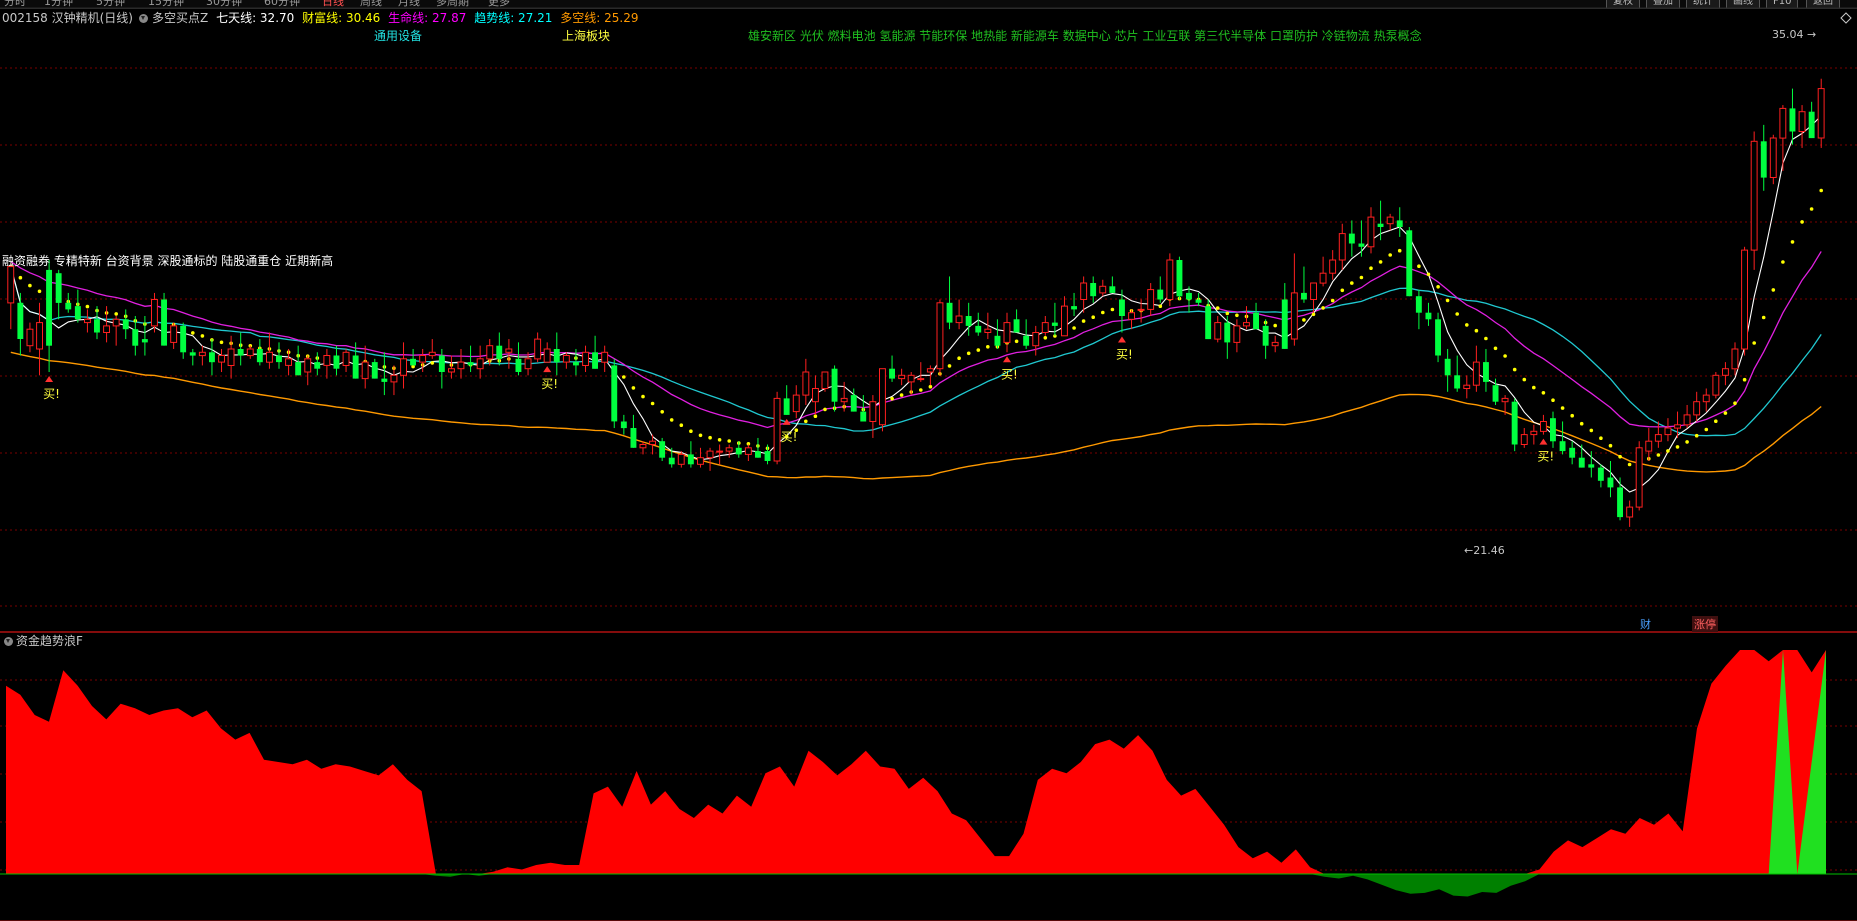 The image size is (1857, 921). Describe the element at coordinates (341, 18) in the screenshot. I see `legend-wealth-line: 财富线: 30.46` at that location.